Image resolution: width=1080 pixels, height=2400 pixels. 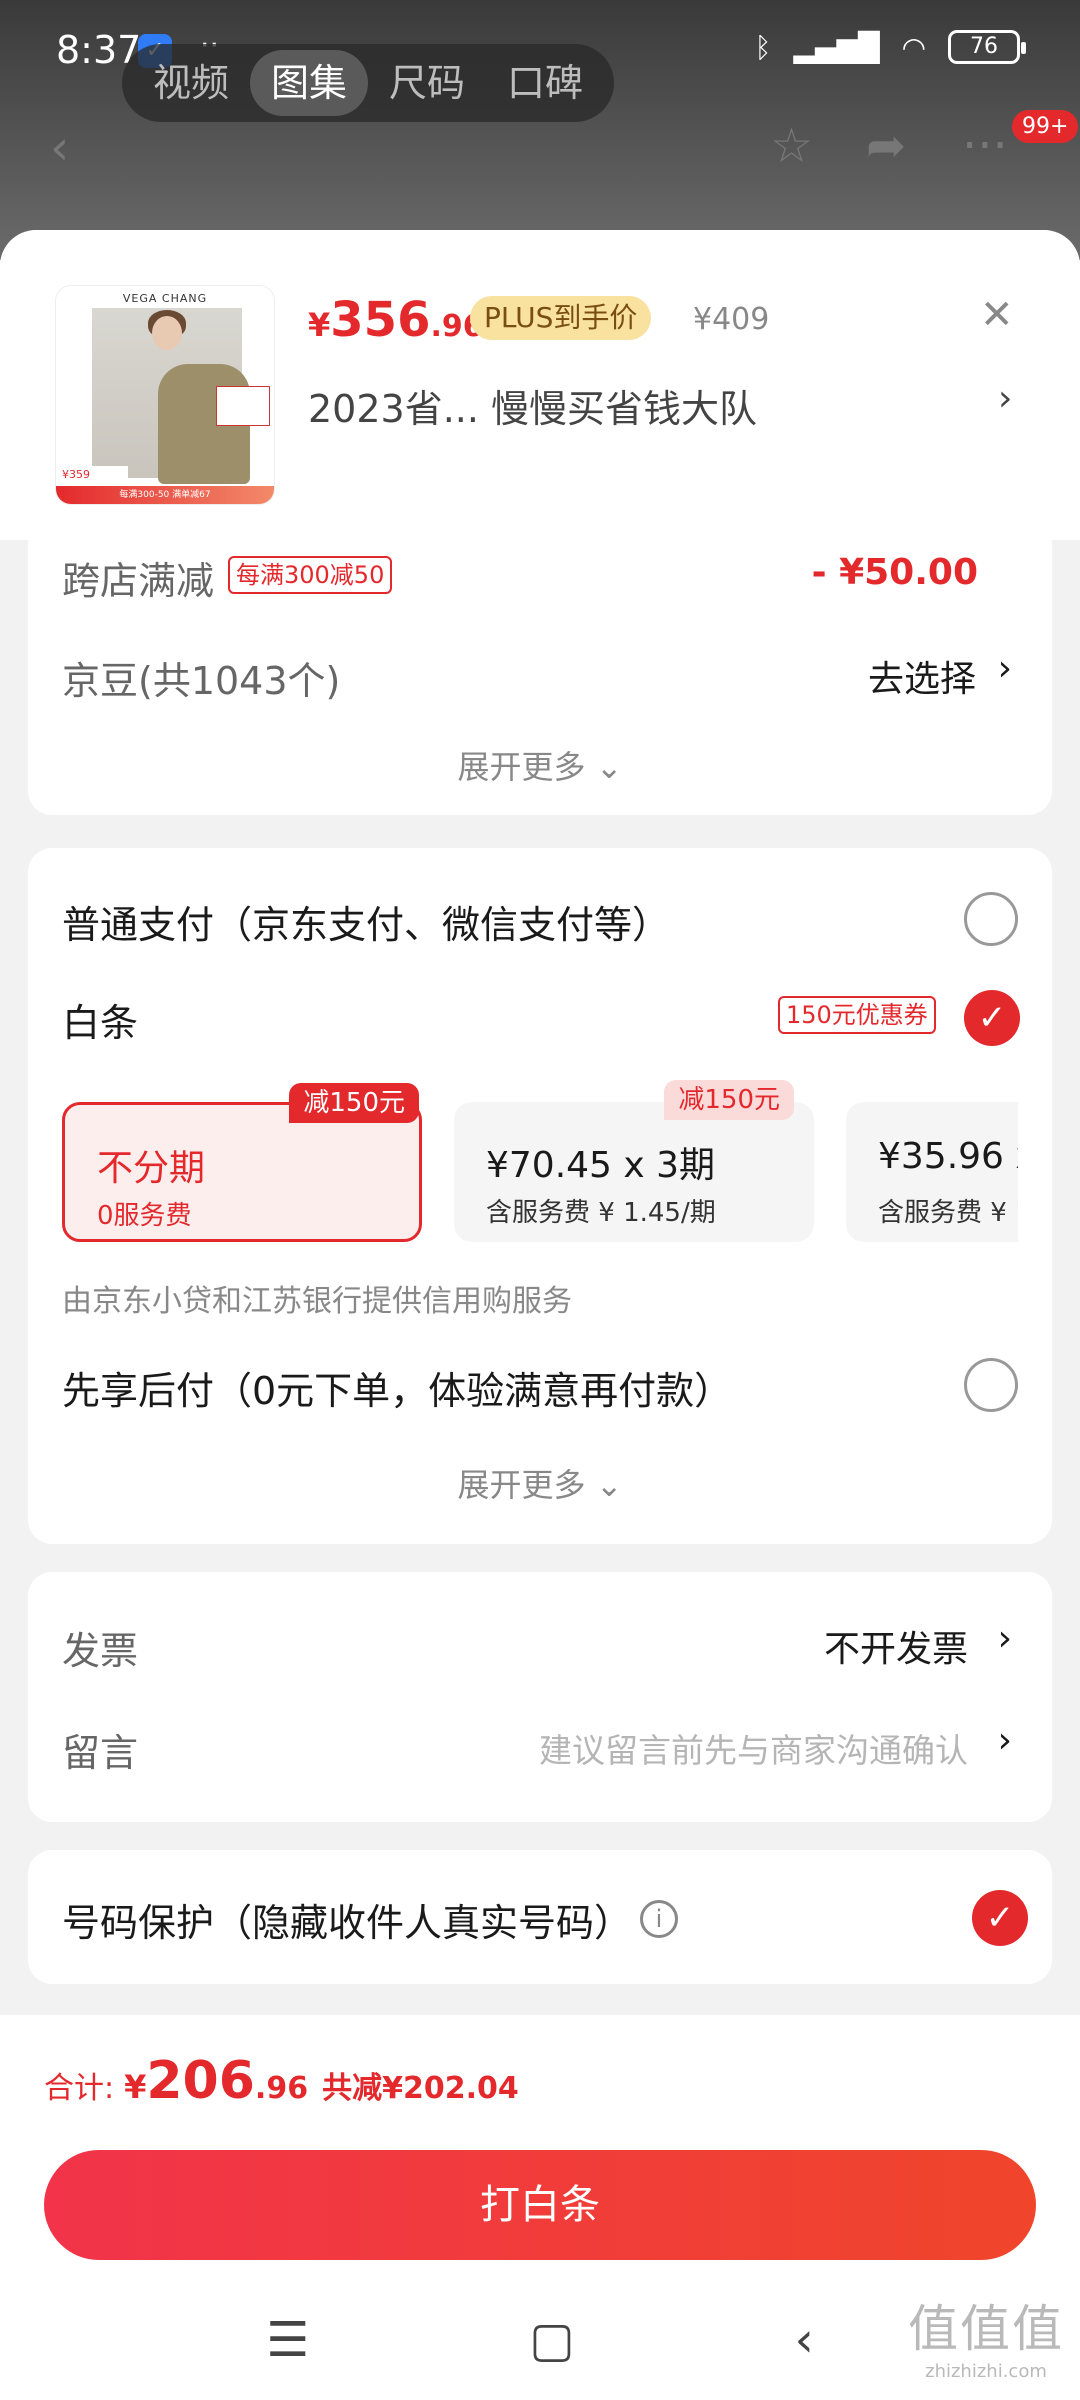 What do you see at coordinates (420, 2088) in the screenshot?
I see `total-saved: 共减¥202.04` at bounding box center [420, 2088].